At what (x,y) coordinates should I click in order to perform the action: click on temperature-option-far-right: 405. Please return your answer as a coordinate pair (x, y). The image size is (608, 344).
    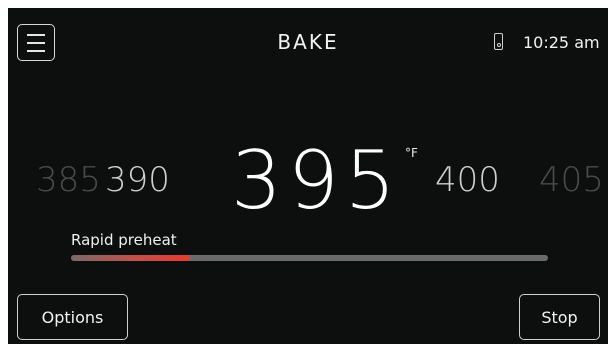
    Looking at the image, I should click on (571, 180).